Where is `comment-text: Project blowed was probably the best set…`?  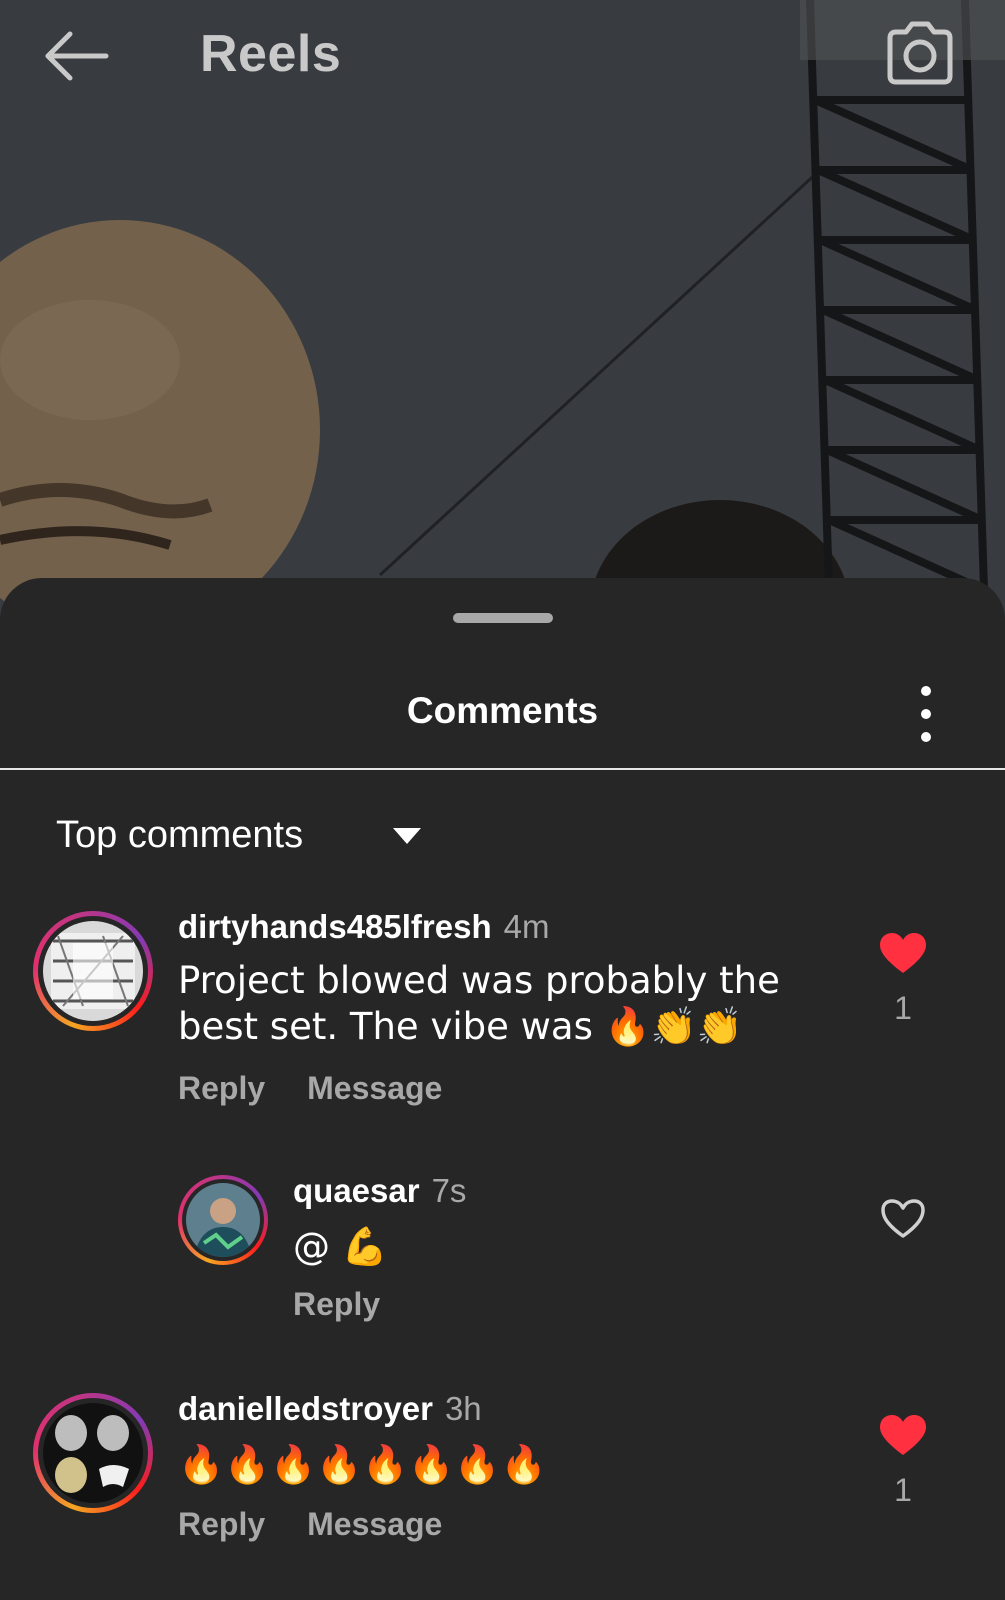 comment-text: Project blowed was probably the best set… is located at coordinates (479, 1003).